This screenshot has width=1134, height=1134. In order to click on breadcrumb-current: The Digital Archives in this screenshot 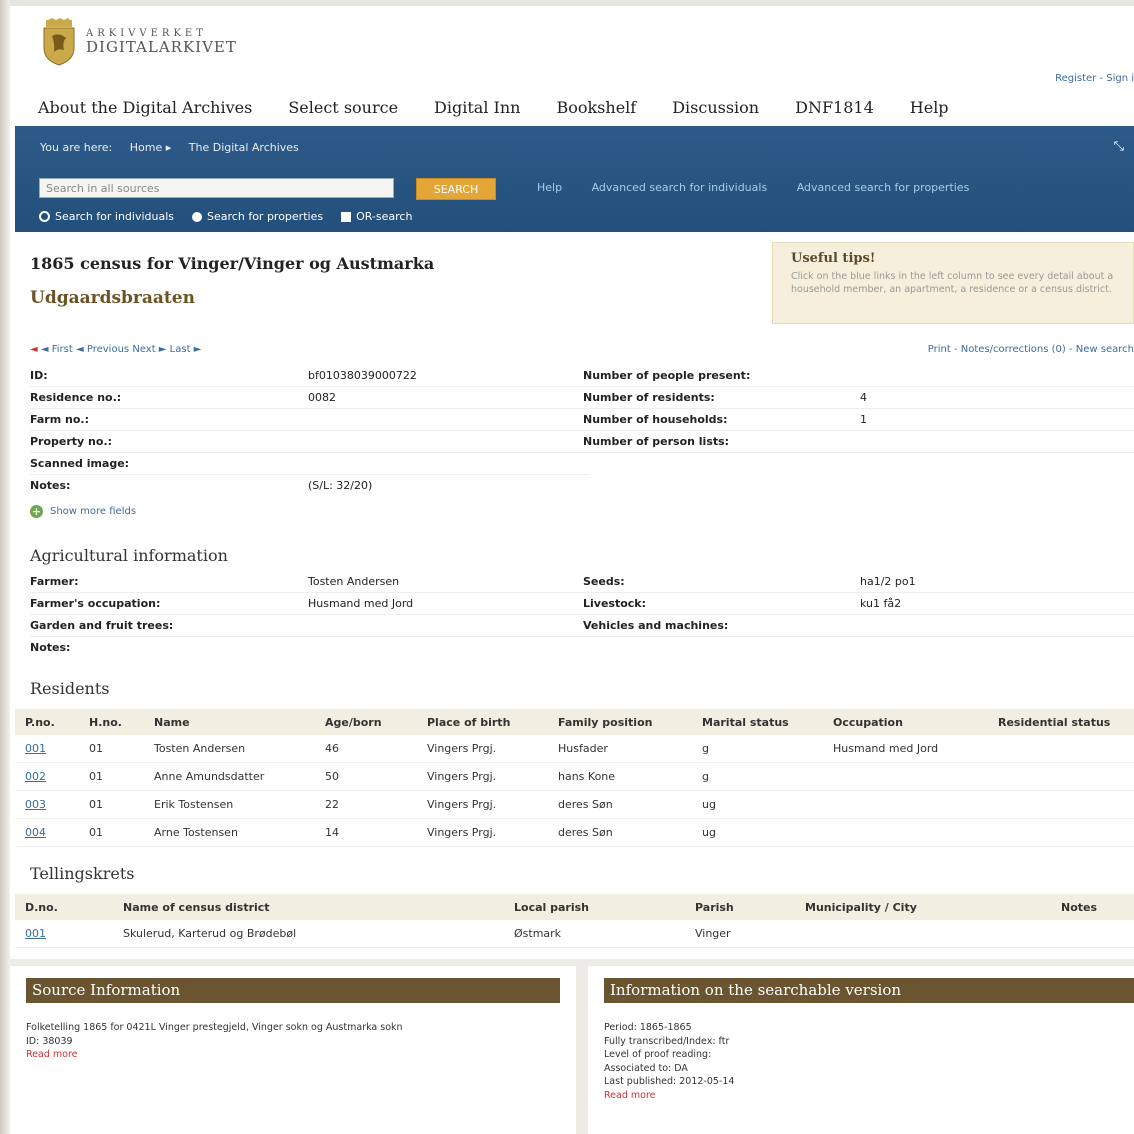, I will do `click(244, 147)`.